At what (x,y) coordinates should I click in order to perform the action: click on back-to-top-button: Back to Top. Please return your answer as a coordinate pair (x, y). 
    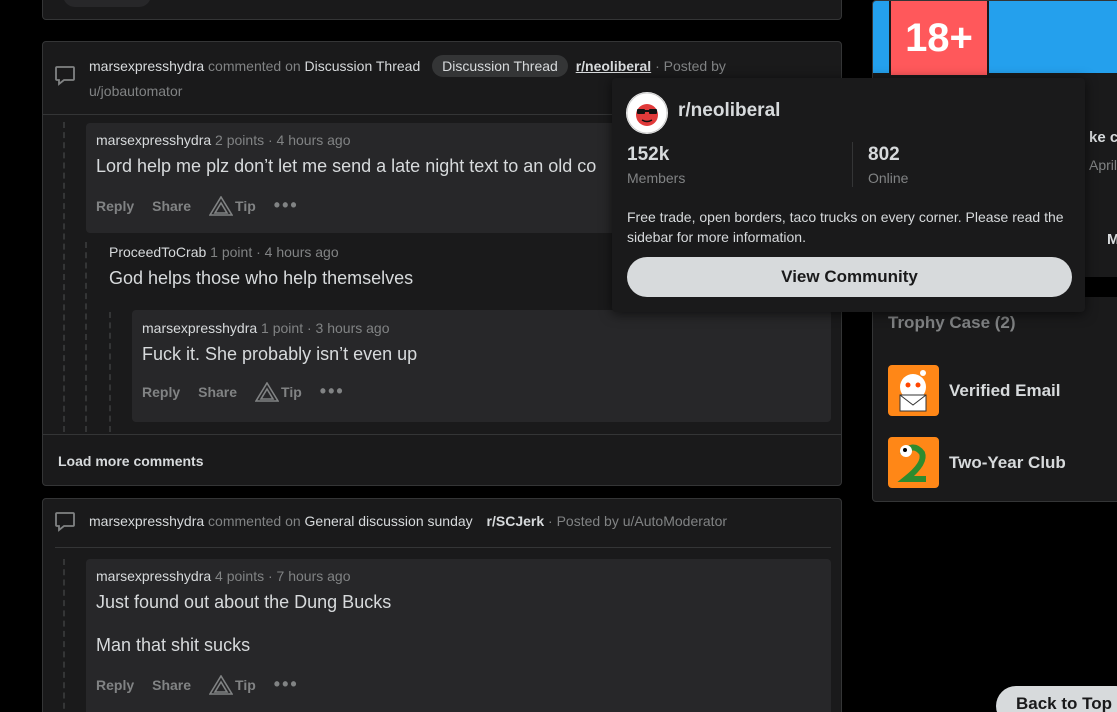
    Looking at the image, I should click on (1056, 699).